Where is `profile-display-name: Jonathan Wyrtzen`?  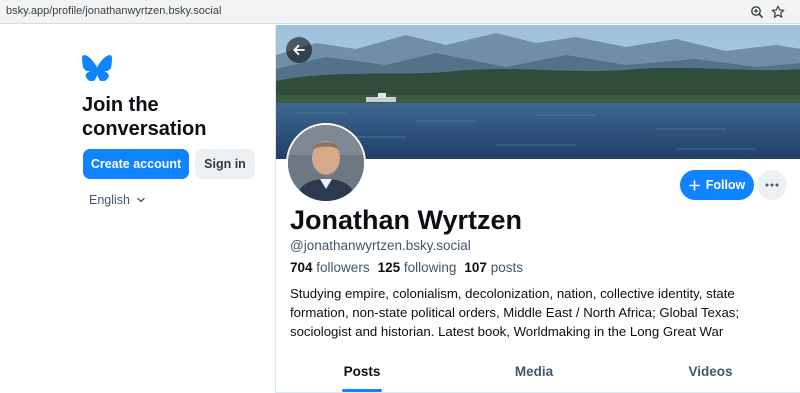
profile-display-name: Jonathan Wyrtzen is located at coordinates (406, 220).